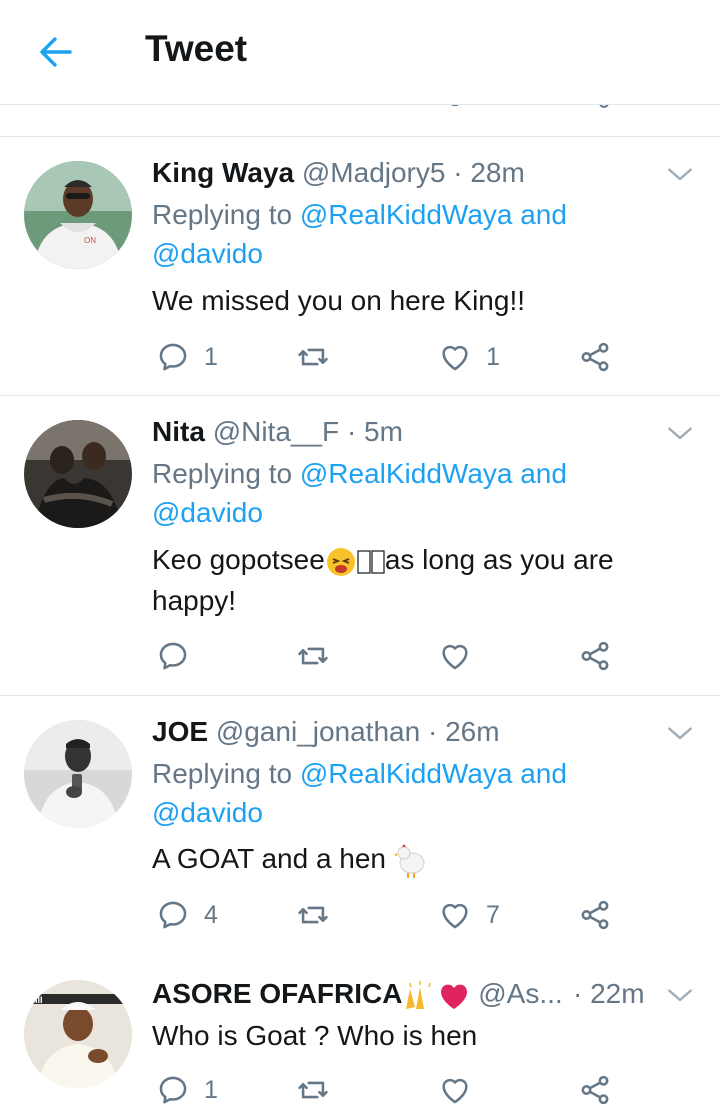 The image size is (720, 1110). I want to click on like-button: 1, so click(469, 357).